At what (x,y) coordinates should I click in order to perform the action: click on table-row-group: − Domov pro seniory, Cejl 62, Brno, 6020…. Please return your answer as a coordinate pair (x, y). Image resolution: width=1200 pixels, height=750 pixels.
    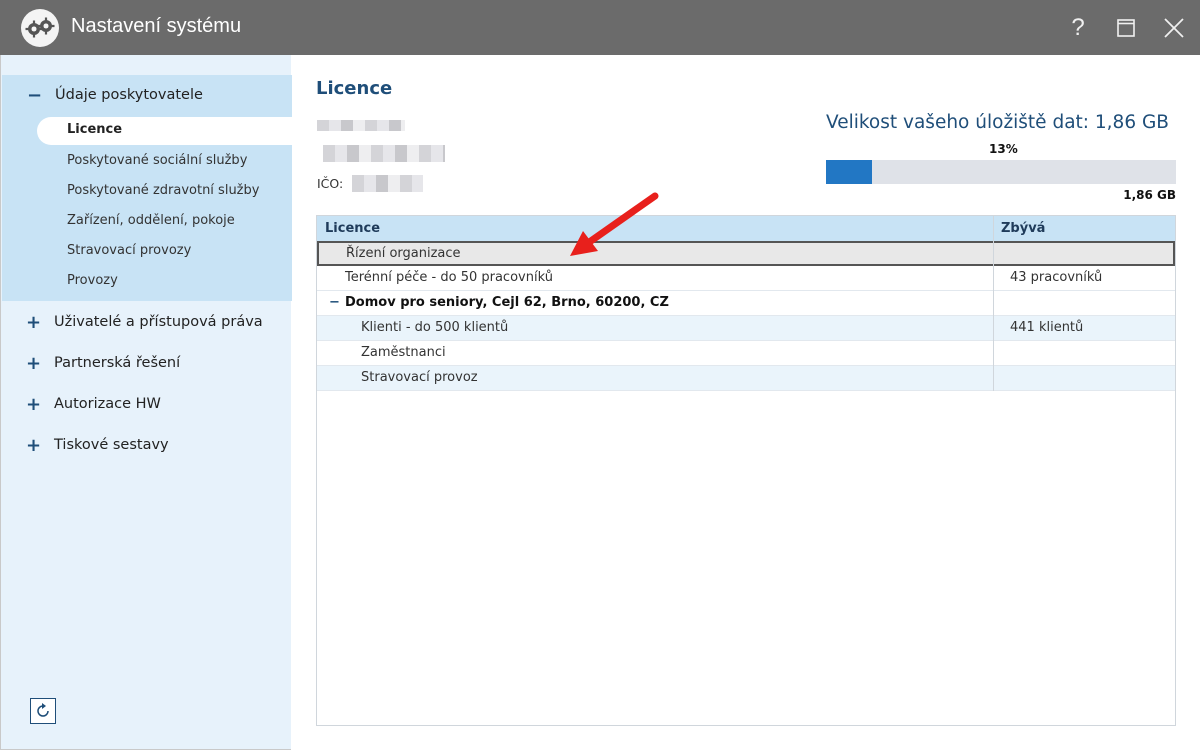
    Looking at the image, I should click on (746, 303).